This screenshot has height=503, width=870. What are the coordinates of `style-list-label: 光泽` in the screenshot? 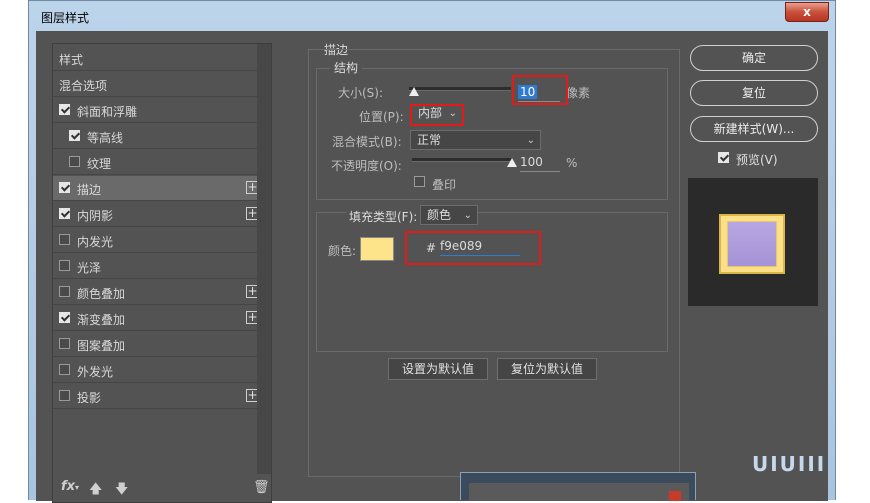 It's located at (89, 268).